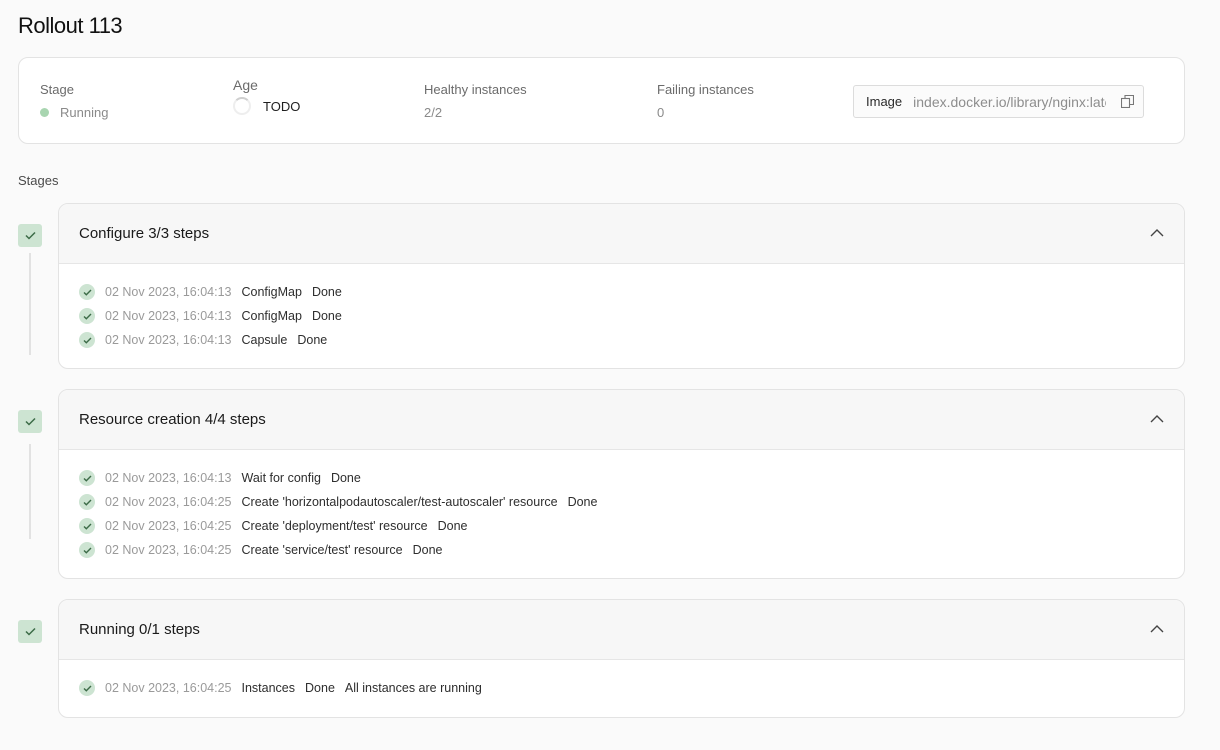 This screenshot has height=750, width=1220. Describe the element at coordinates (139, 629) in the screenshot. I see `stage-title: Running 0/1 steps` at that location.